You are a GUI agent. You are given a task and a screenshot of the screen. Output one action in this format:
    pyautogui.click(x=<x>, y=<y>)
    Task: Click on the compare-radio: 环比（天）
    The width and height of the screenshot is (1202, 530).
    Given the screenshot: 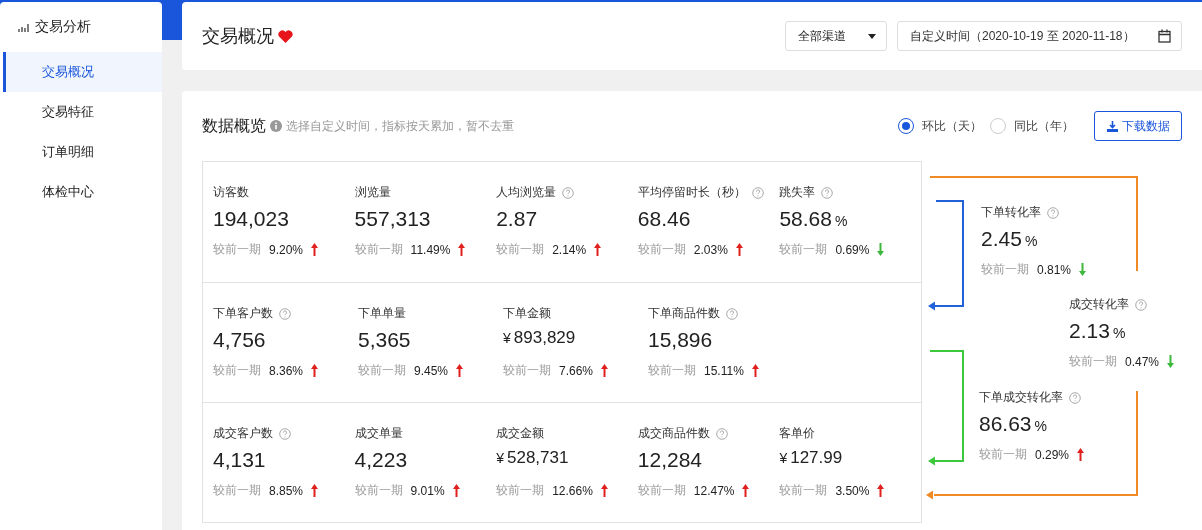 What is the action you would take?
    pyautogui.click(x=940, y=126)
    